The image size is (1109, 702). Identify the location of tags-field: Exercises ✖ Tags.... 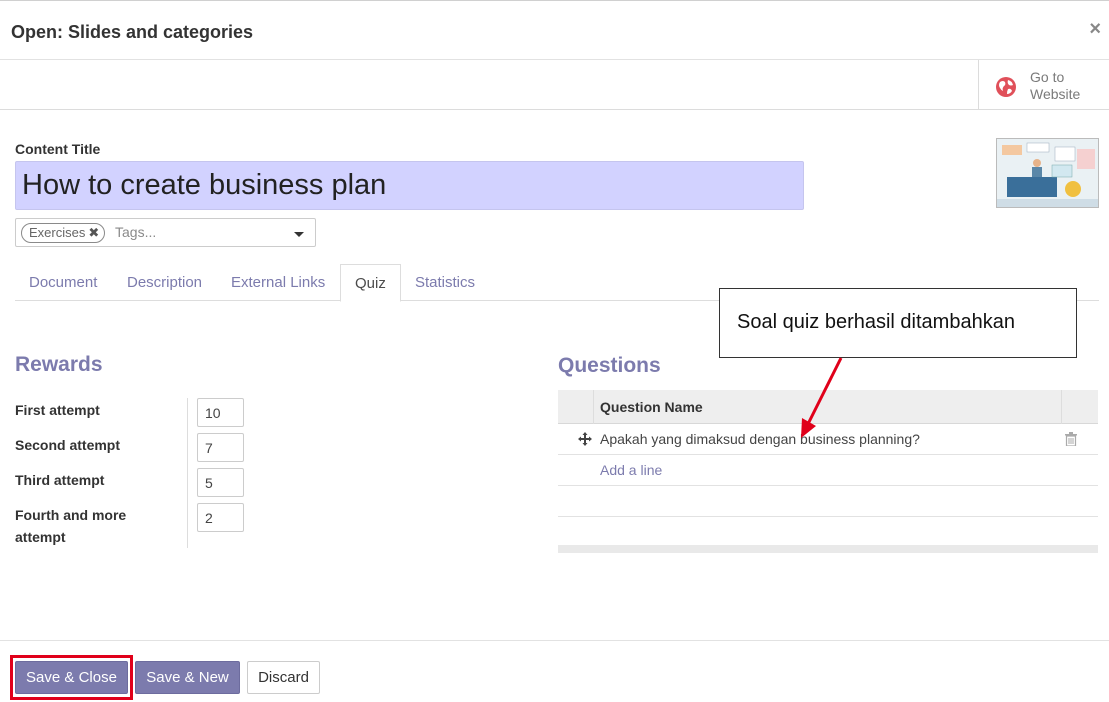
(165, 232).